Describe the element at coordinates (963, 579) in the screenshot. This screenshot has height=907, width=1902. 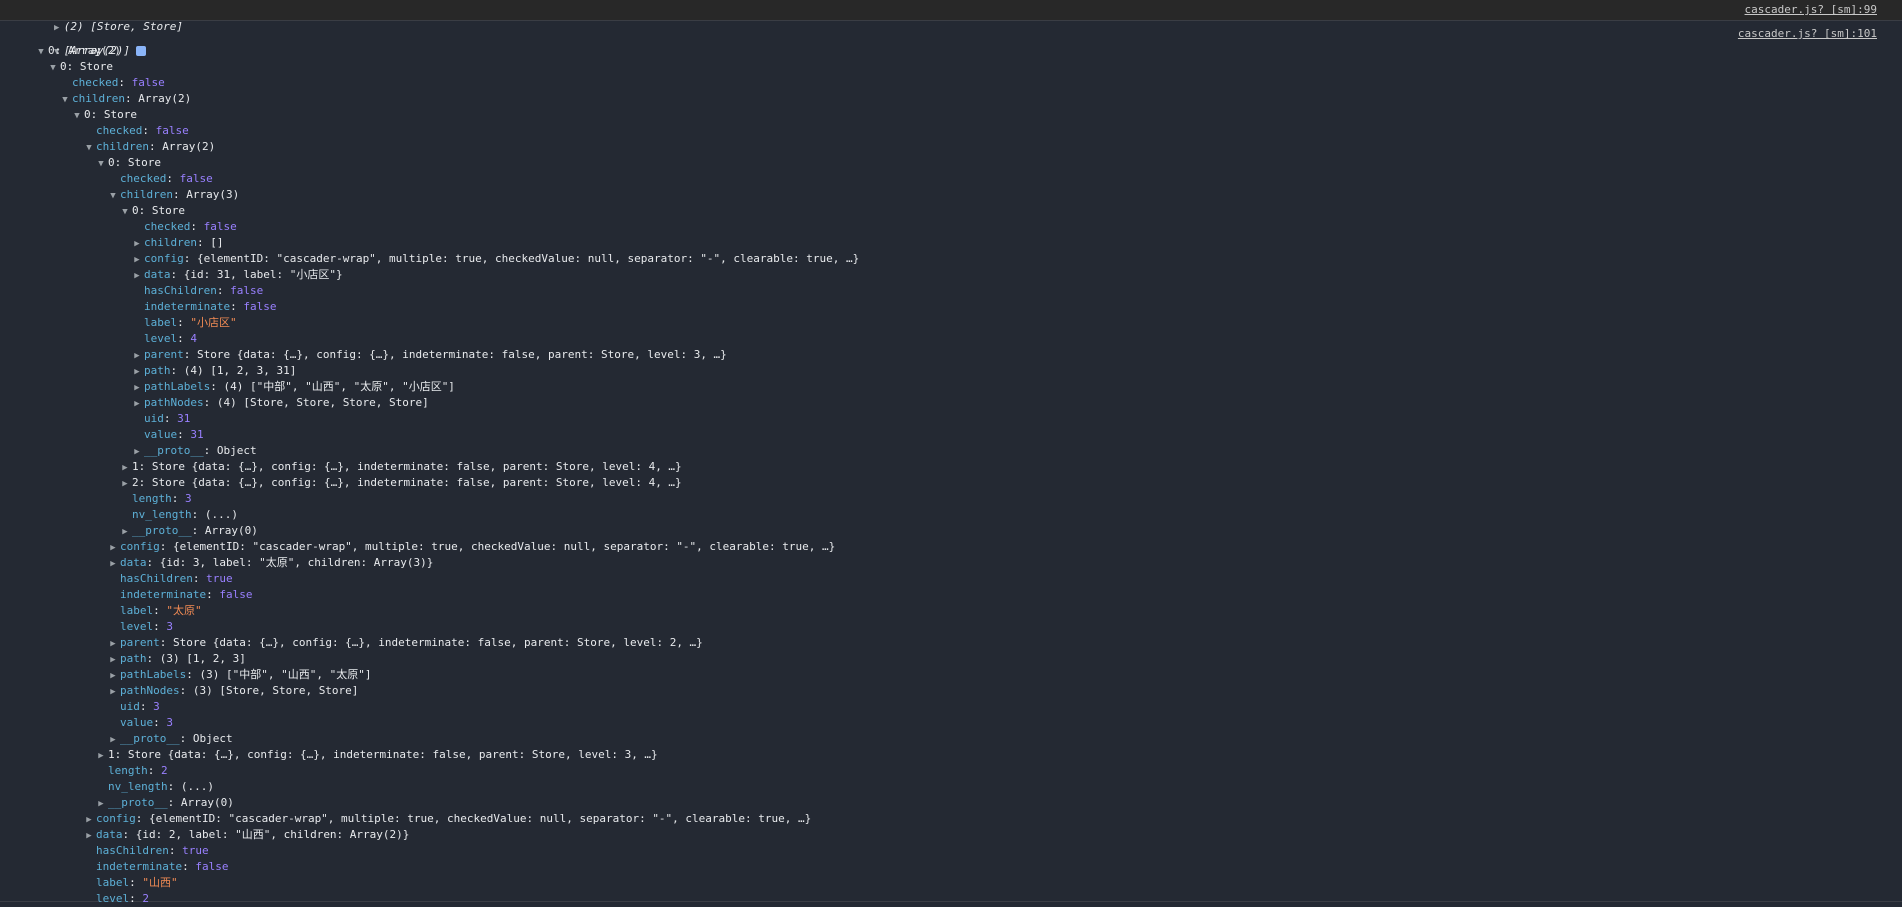
I see `tree-row: hasChildren: true` at that location.